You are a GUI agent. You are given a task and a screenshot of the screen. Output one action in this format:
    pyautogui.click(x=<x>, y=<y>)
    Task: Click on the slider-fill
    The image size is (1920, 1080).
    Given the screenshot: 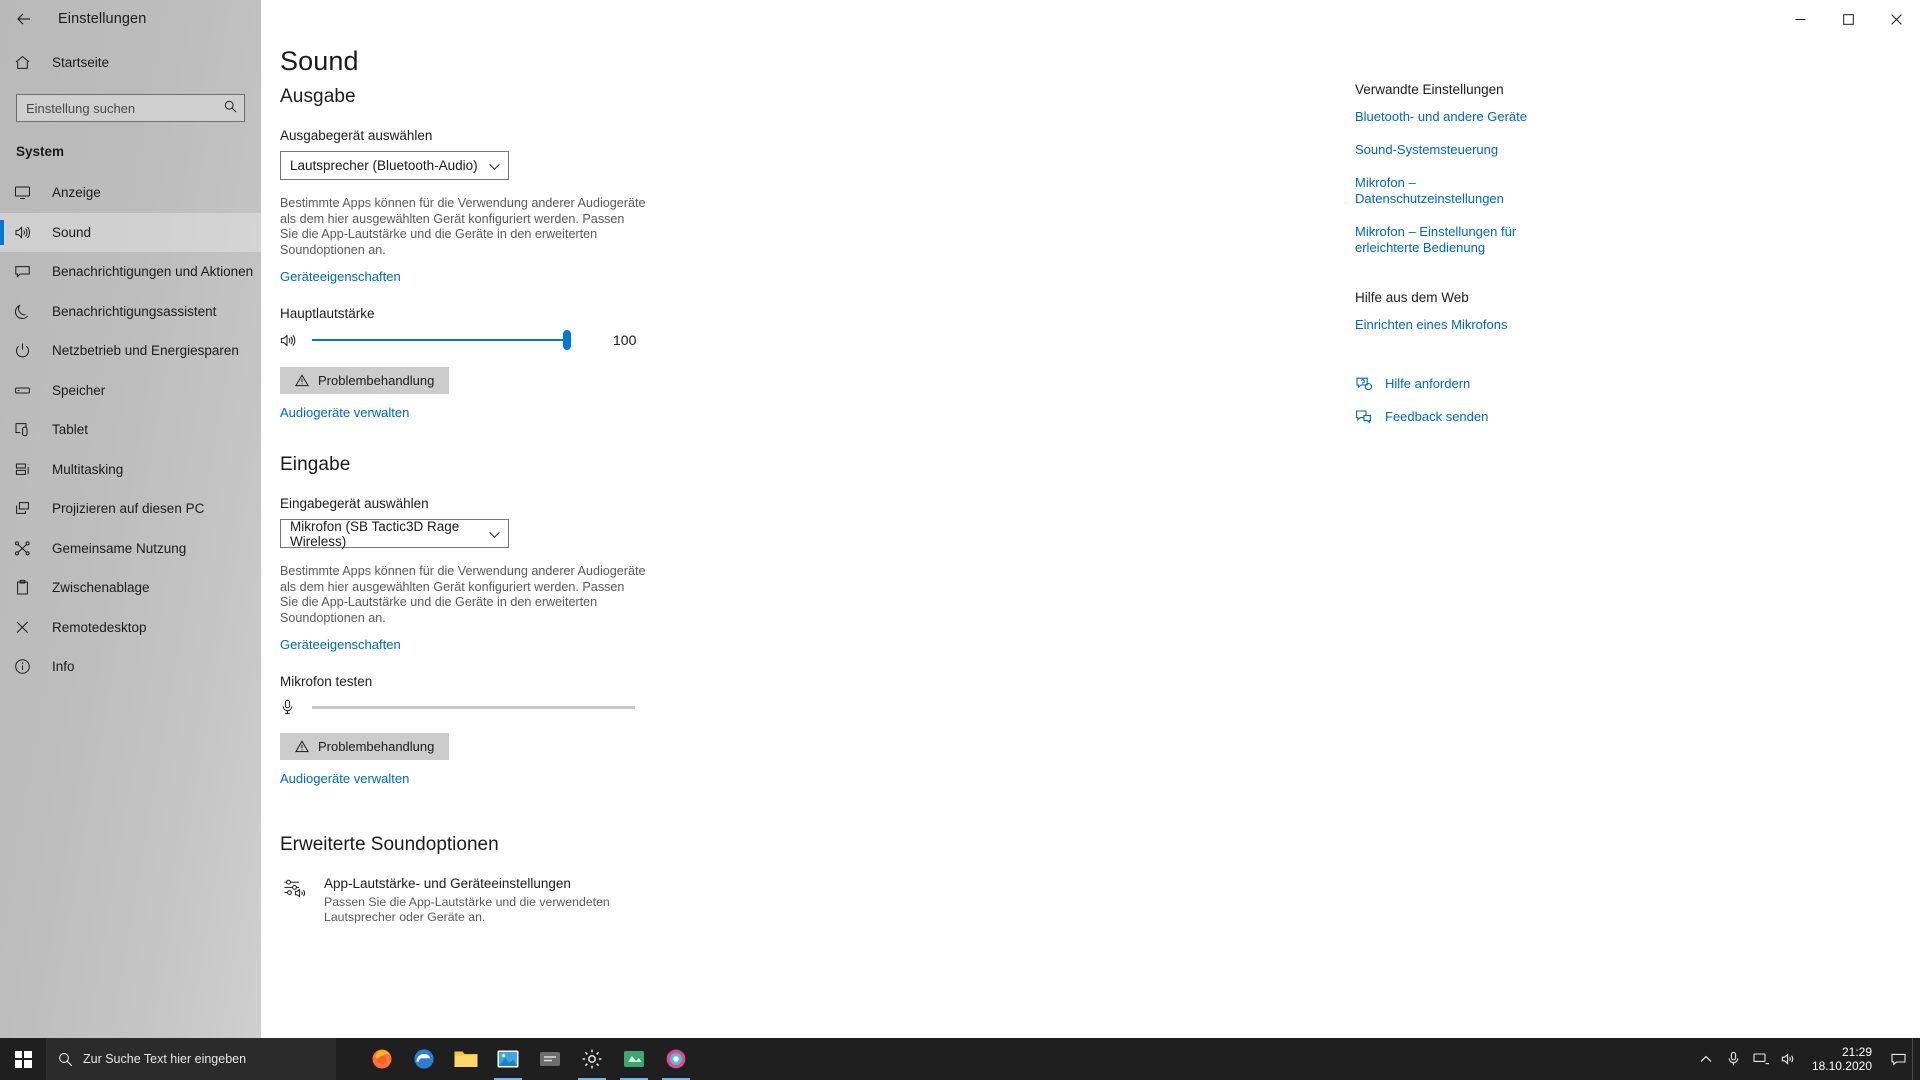 What is the action you would take?
    pyautogui.click(x=439, y=340)
    